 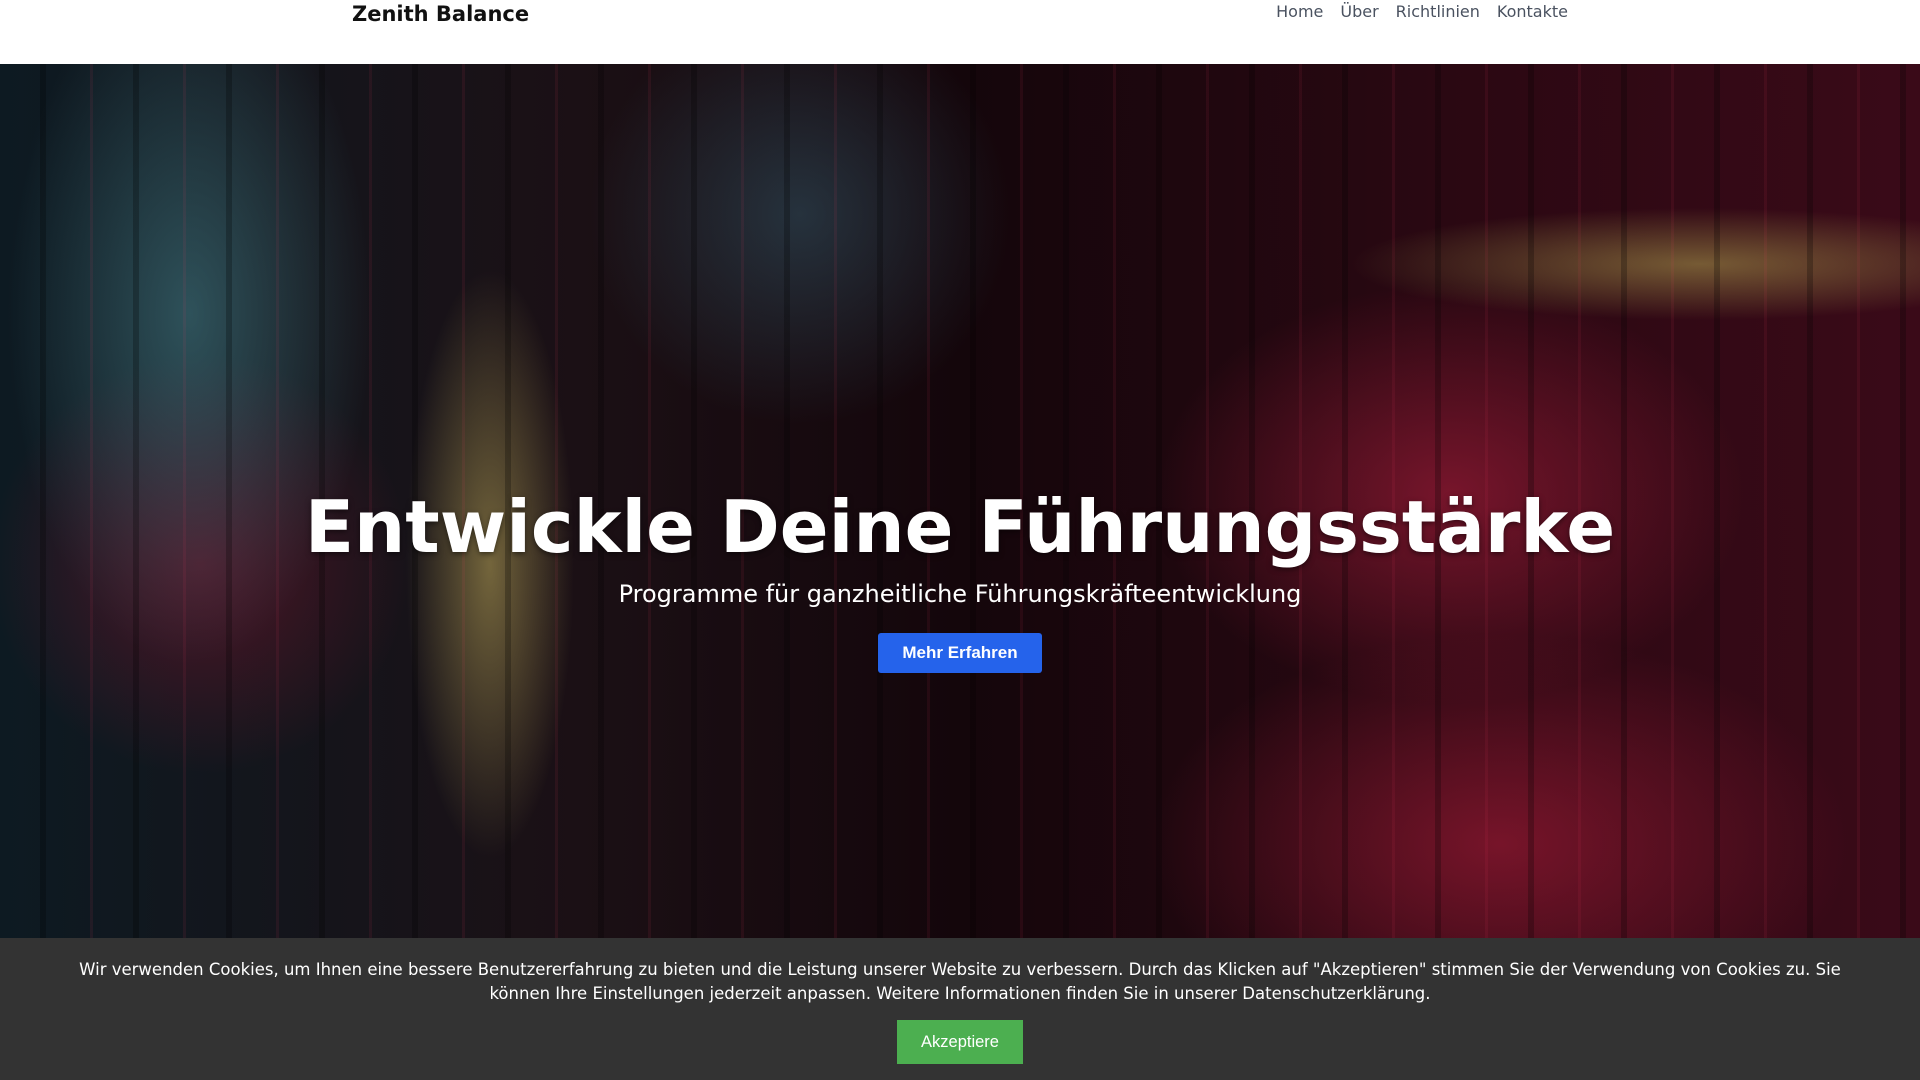 I want to click on nav-home: Home, so click(x=1299, y=11).